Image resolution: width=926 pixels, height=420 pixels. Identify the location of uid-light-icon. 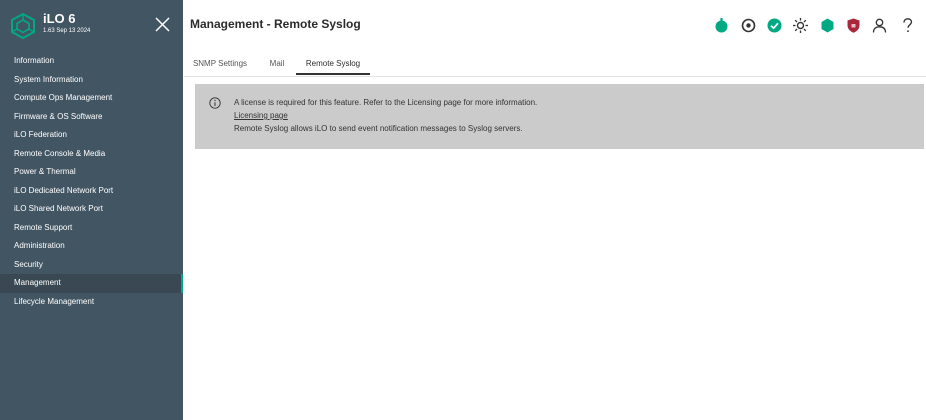
(800, 25).